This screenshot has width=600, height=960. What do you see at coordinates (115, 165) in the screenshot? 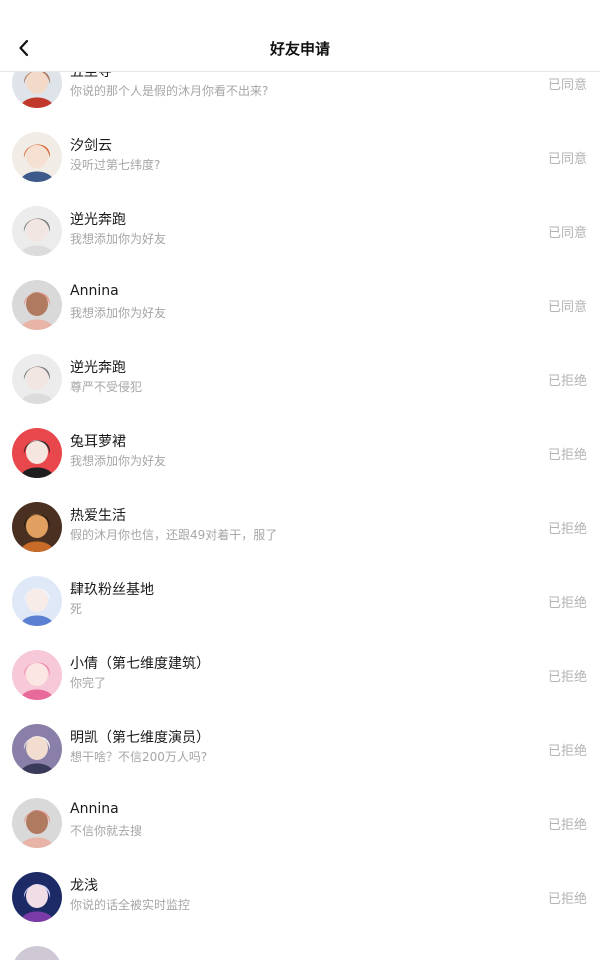
I see `request-message: 没听过第七纬度?` at bounding box center [115, 165].